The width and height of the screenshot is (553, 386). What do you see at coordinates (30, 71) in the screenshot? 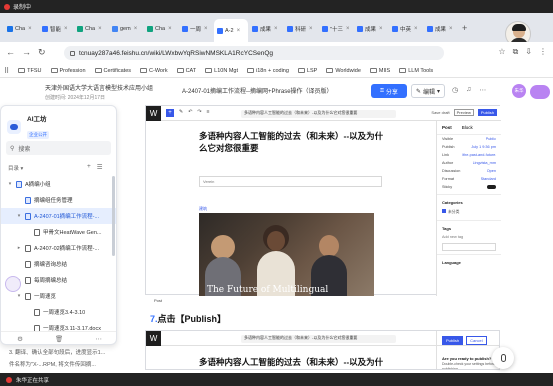
I see `bookmark-item: TFSU` at bounding box center [30, 71].